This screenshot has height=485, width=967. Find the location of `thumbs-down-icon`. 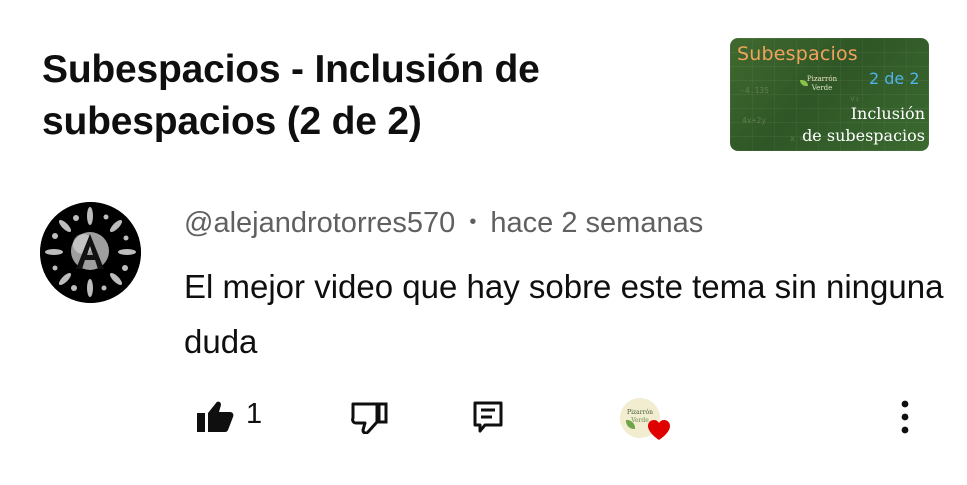

thumbs-down-icon is located at coordinates (369, 418).